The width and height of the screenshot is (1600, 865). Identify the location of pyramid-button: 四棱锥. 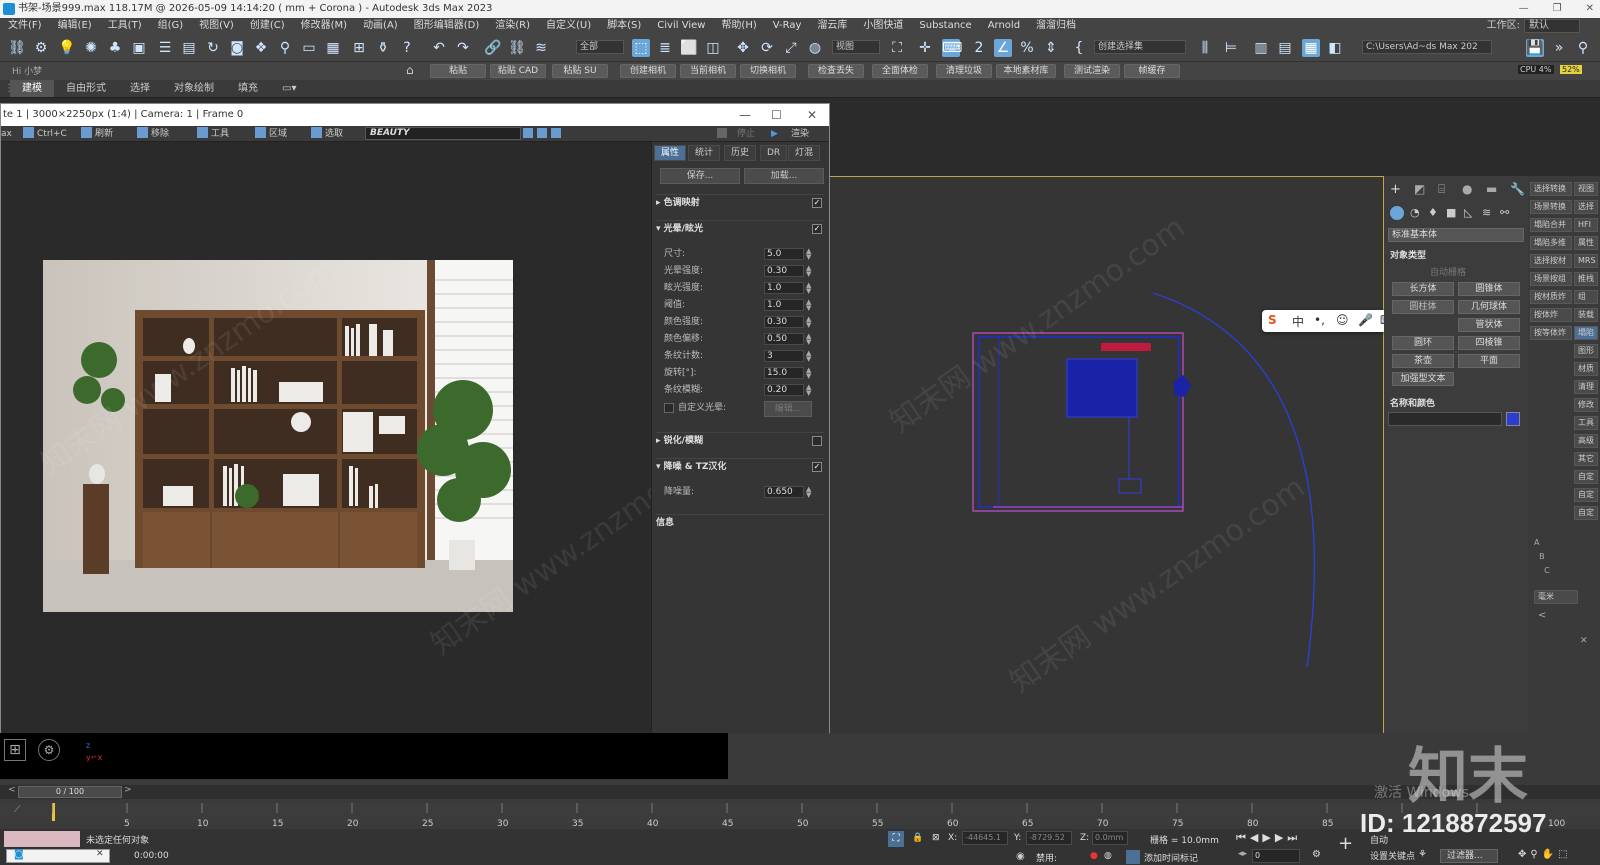
(1489, 343).